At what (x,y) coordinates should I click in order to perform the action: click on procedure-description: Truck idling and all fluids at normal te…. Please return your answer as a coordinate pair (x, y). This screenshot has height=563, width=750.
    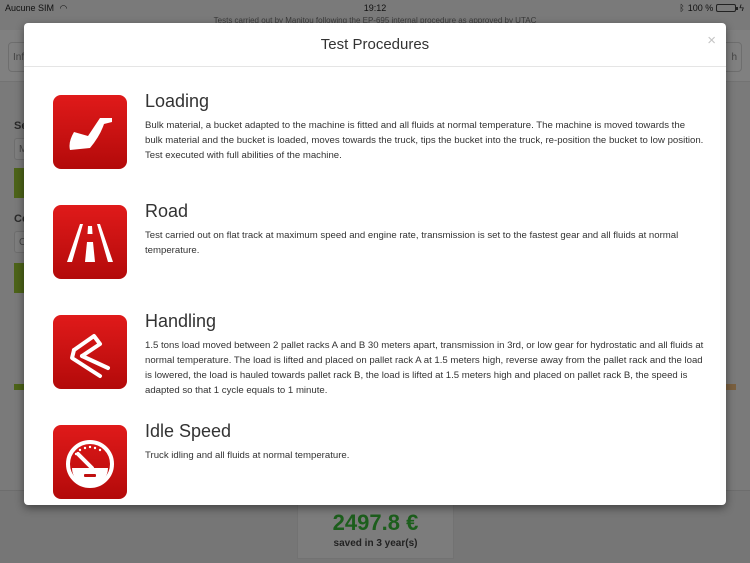
    Looking at the image, I should click on (247, 455).